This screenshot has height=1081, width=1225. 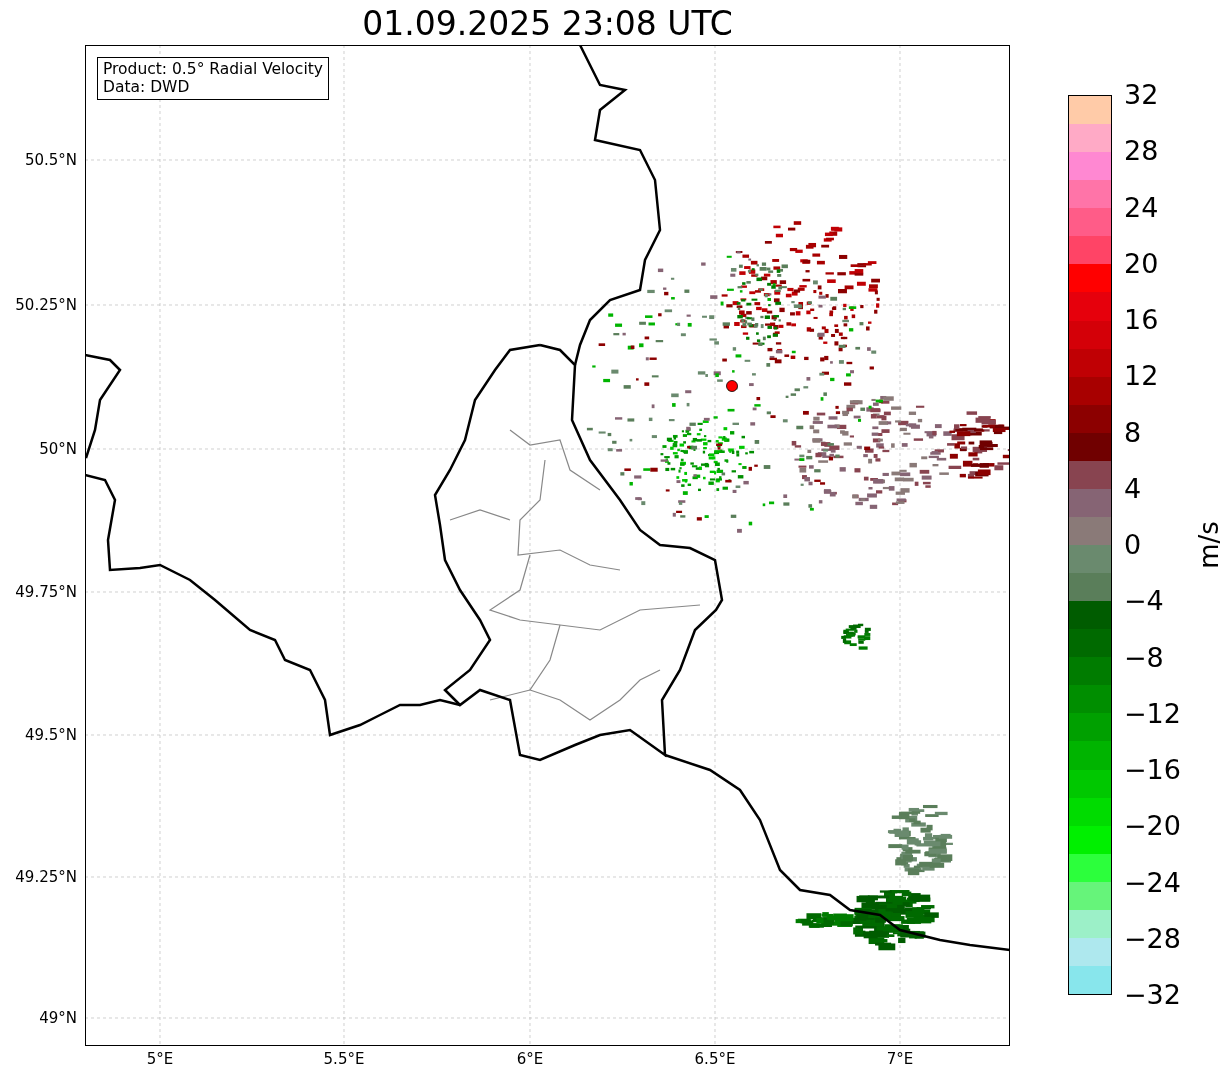 I want to click on chart-title: 01.09.2025 23:08 UTC, so click(x=547, y=24).